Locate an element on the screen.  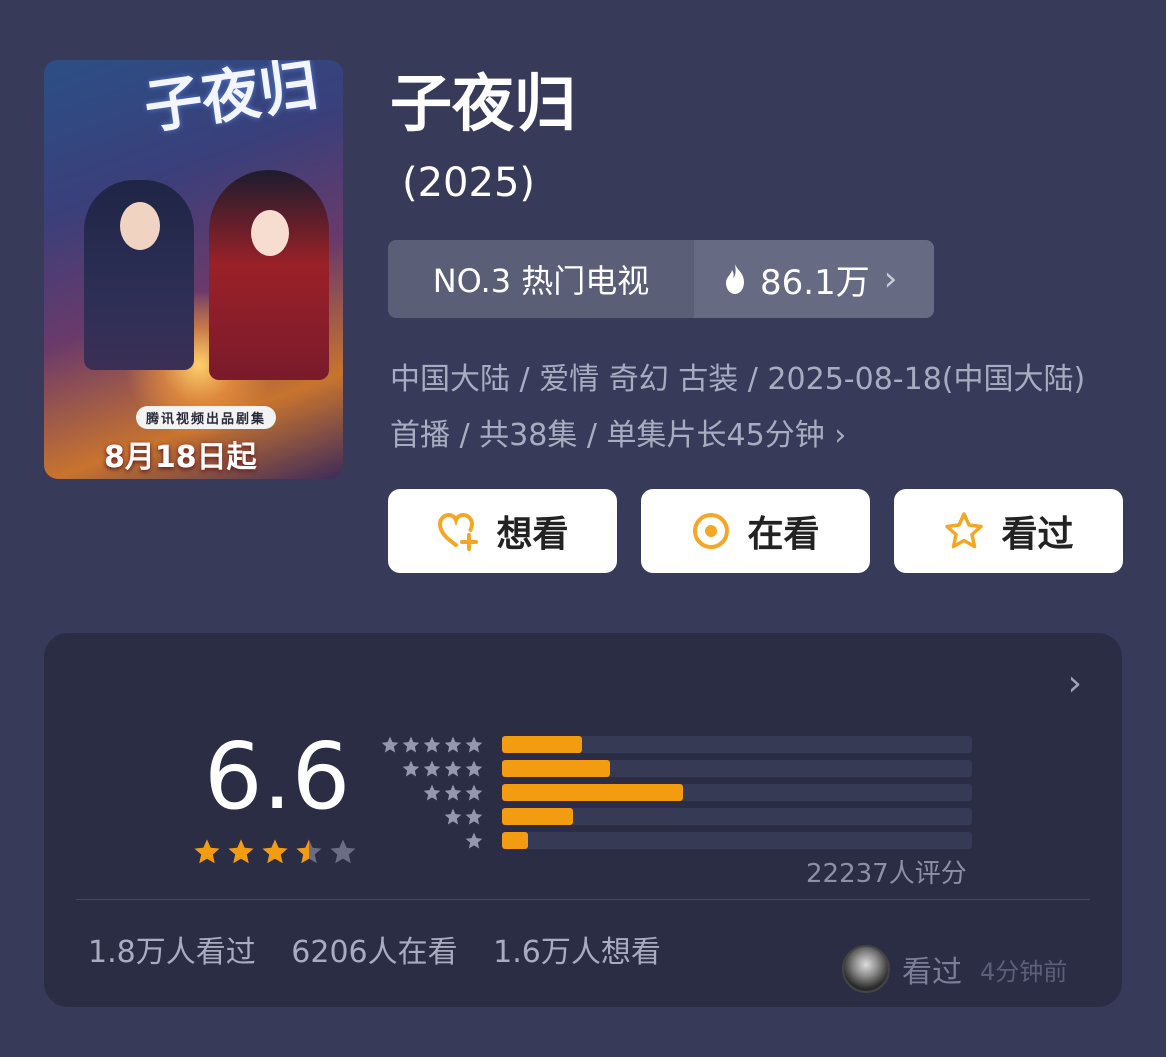
poster-calligraphy-title: 子夜归 is located at coordinates (231, 101).